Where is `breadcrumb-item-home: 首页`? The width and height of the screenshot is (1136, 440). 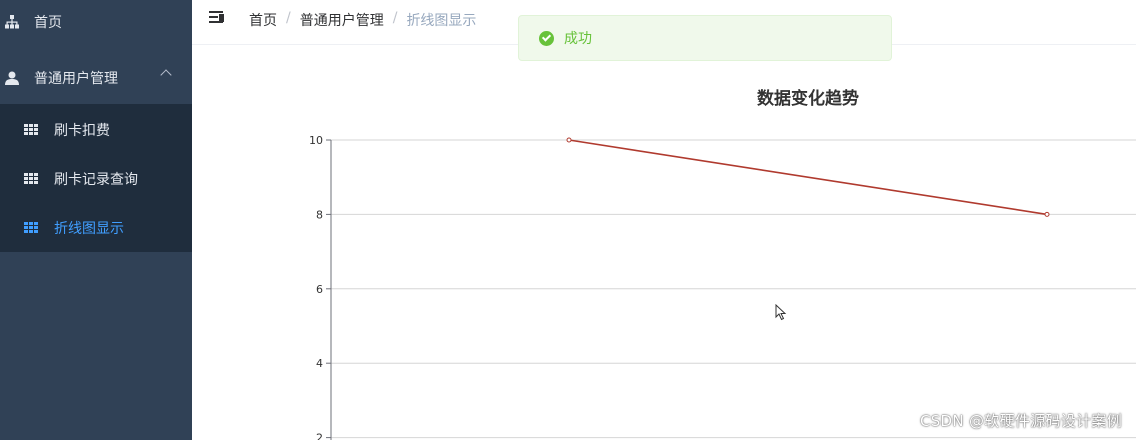 breadcrumb-item-home: 首页 is located at coordinates (263, 20).